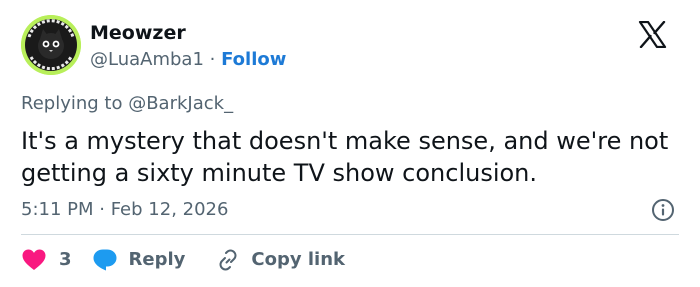 The image size is (700, 287). I want to click on info-icon, so click(663, 210).